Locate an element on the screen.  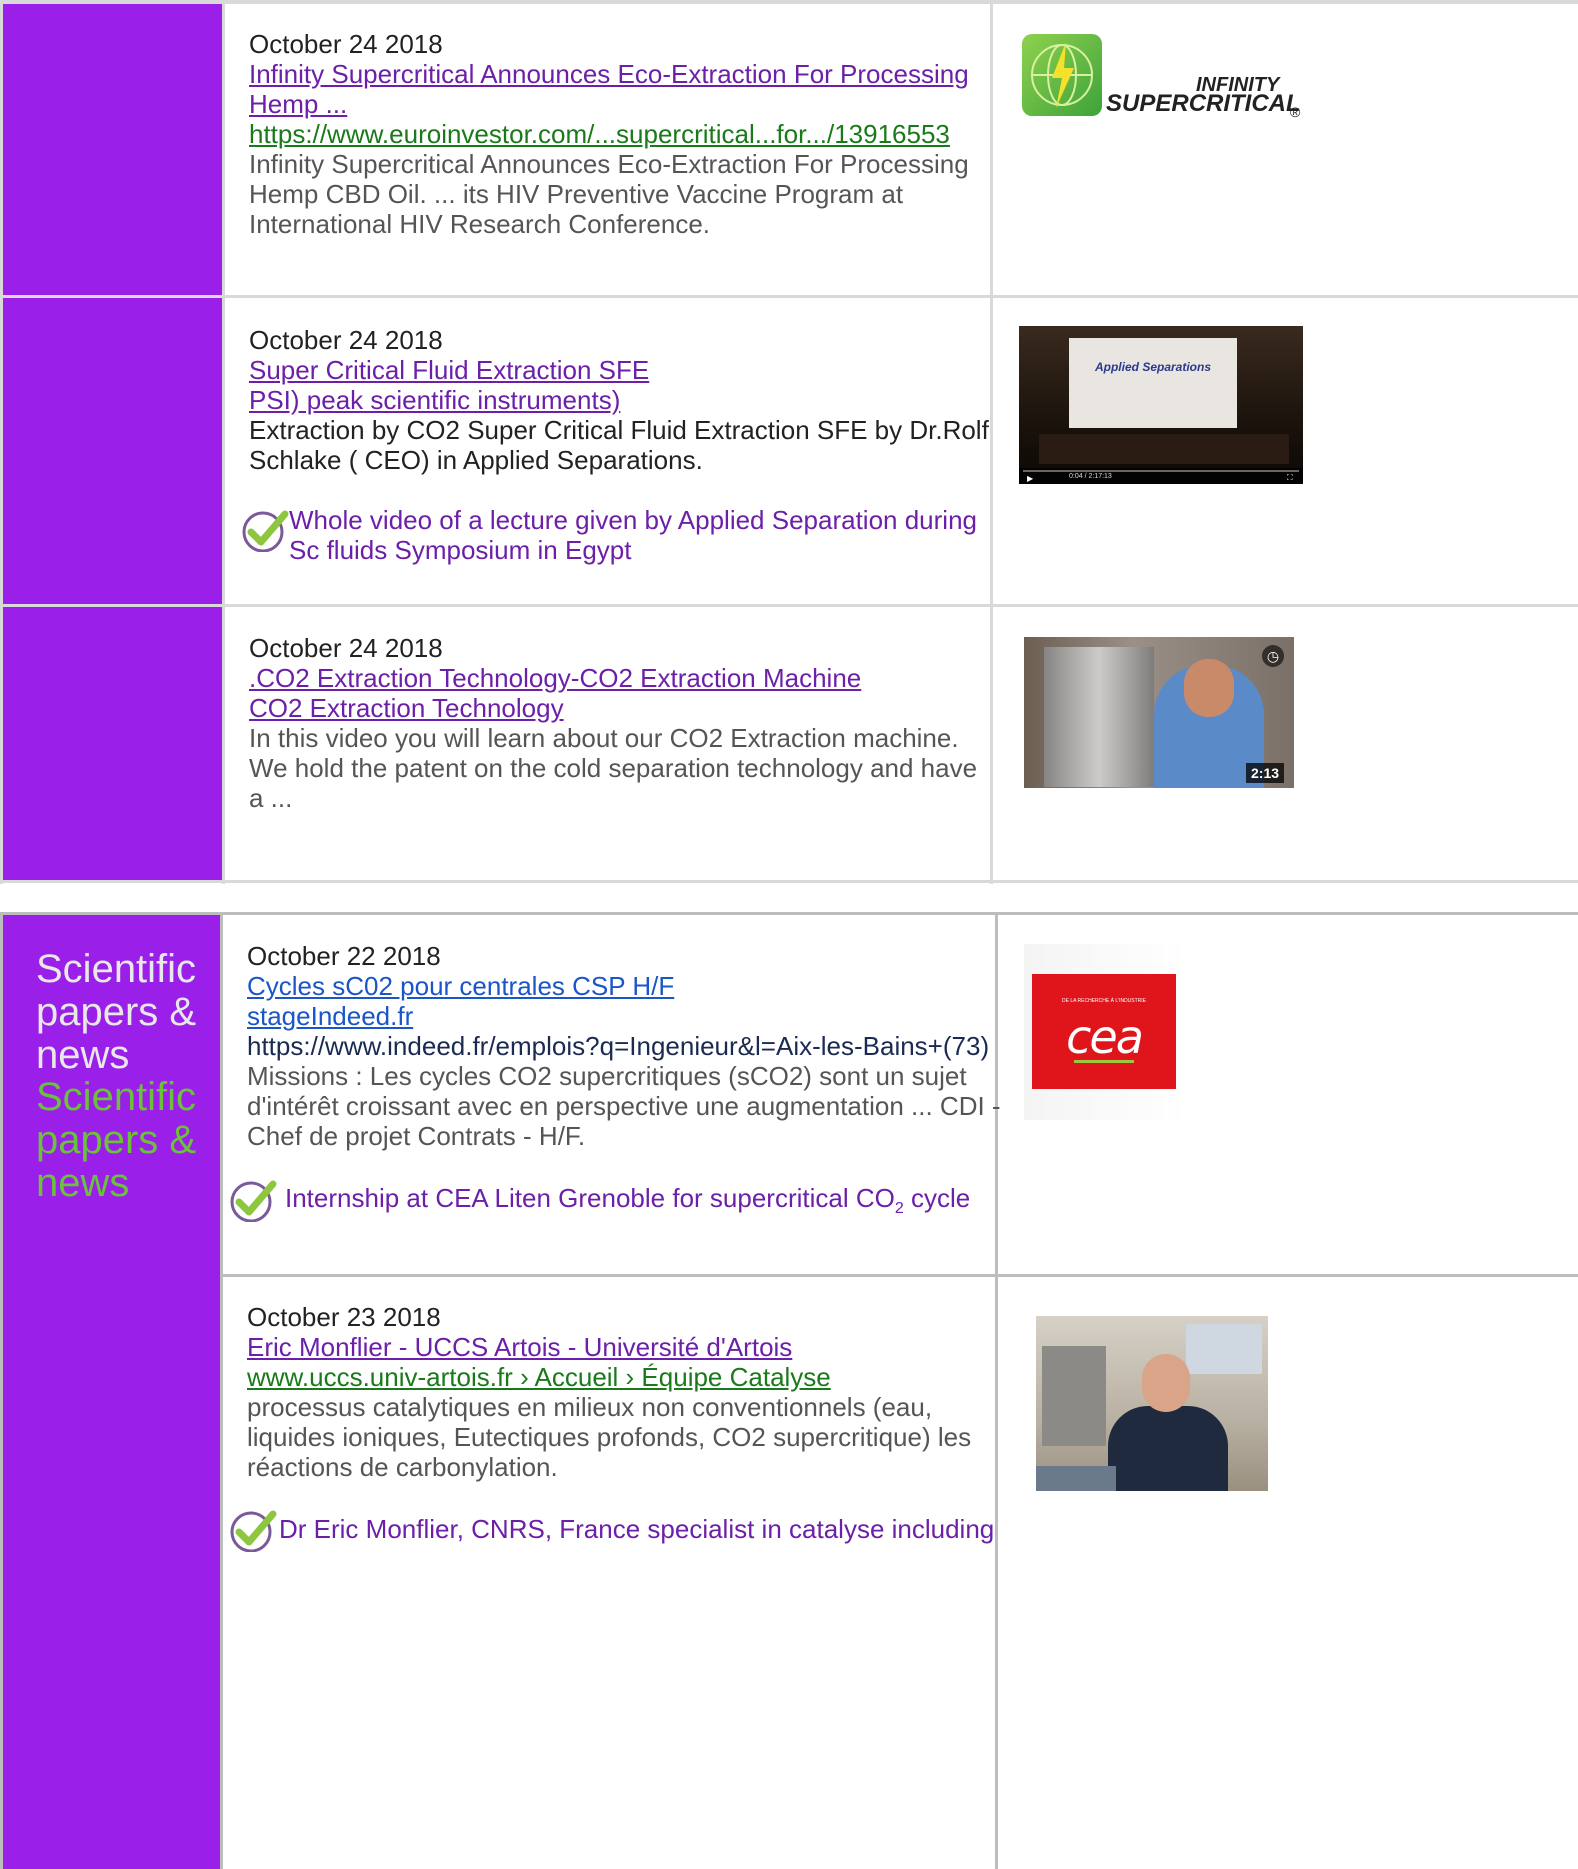
extraction-machine is located at coordinates (1099, 717).